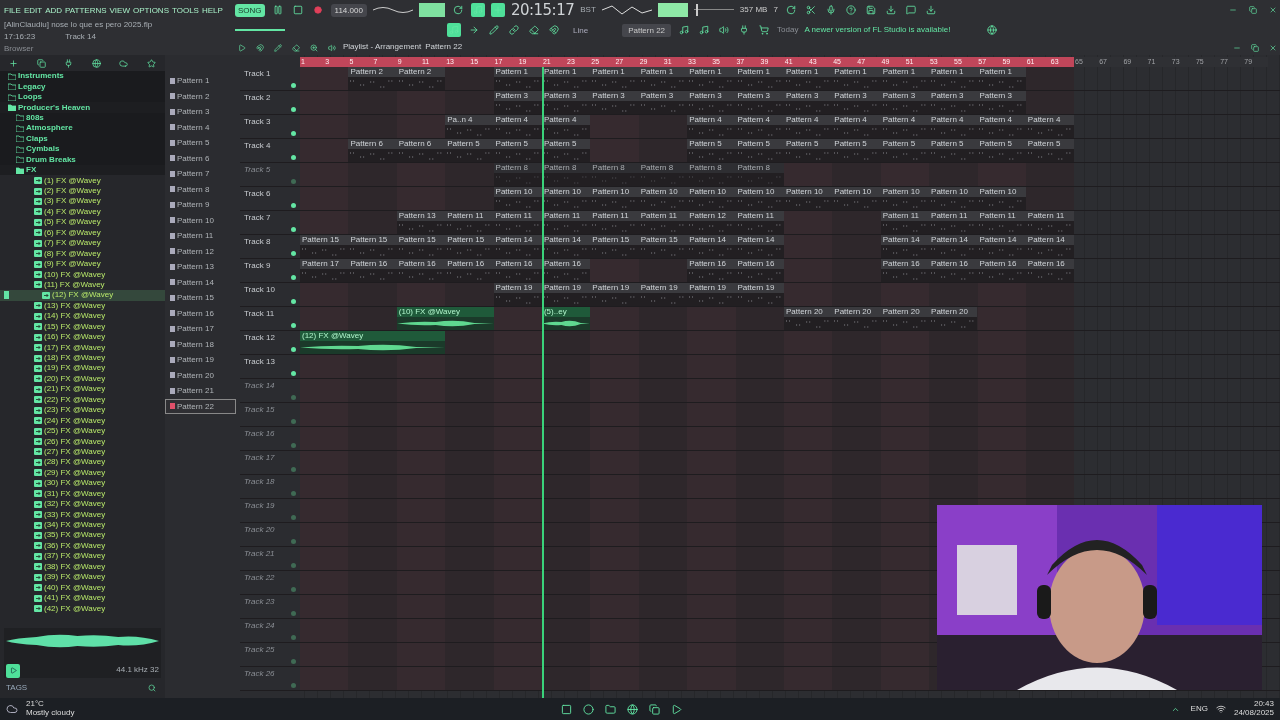 Image resolution: width=1280 pixels, height=720 pixels. What do you see at coordinates (270, 385) in the screenshot?
I see `track-name: Track 14` at bounding box center [270, 385].